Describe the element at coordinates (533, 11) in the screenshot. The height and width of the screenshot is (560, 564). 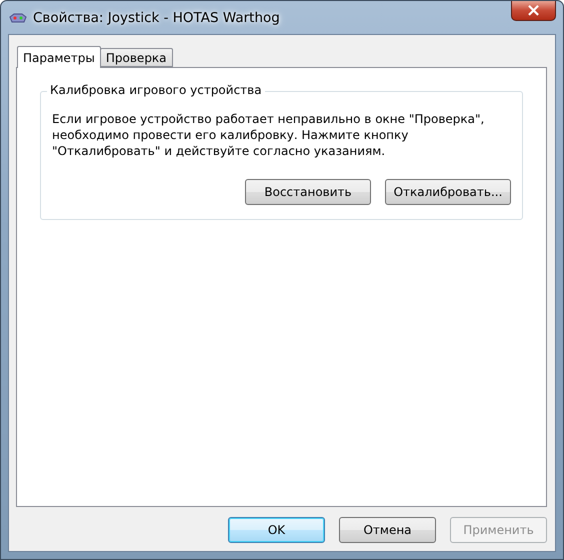
I see `close-button: ×` at that location.